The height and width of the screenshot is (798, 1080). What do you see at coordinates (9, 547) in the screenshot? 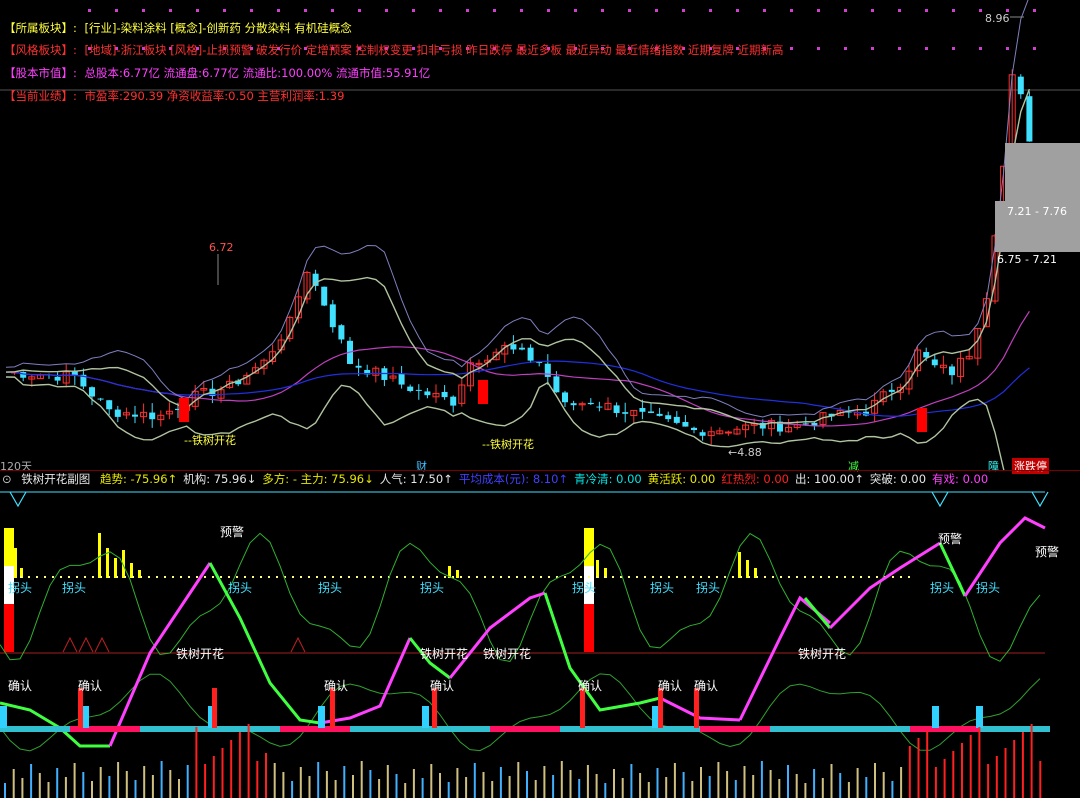
I see `signal-yellow` at bounding box center [9, 547].